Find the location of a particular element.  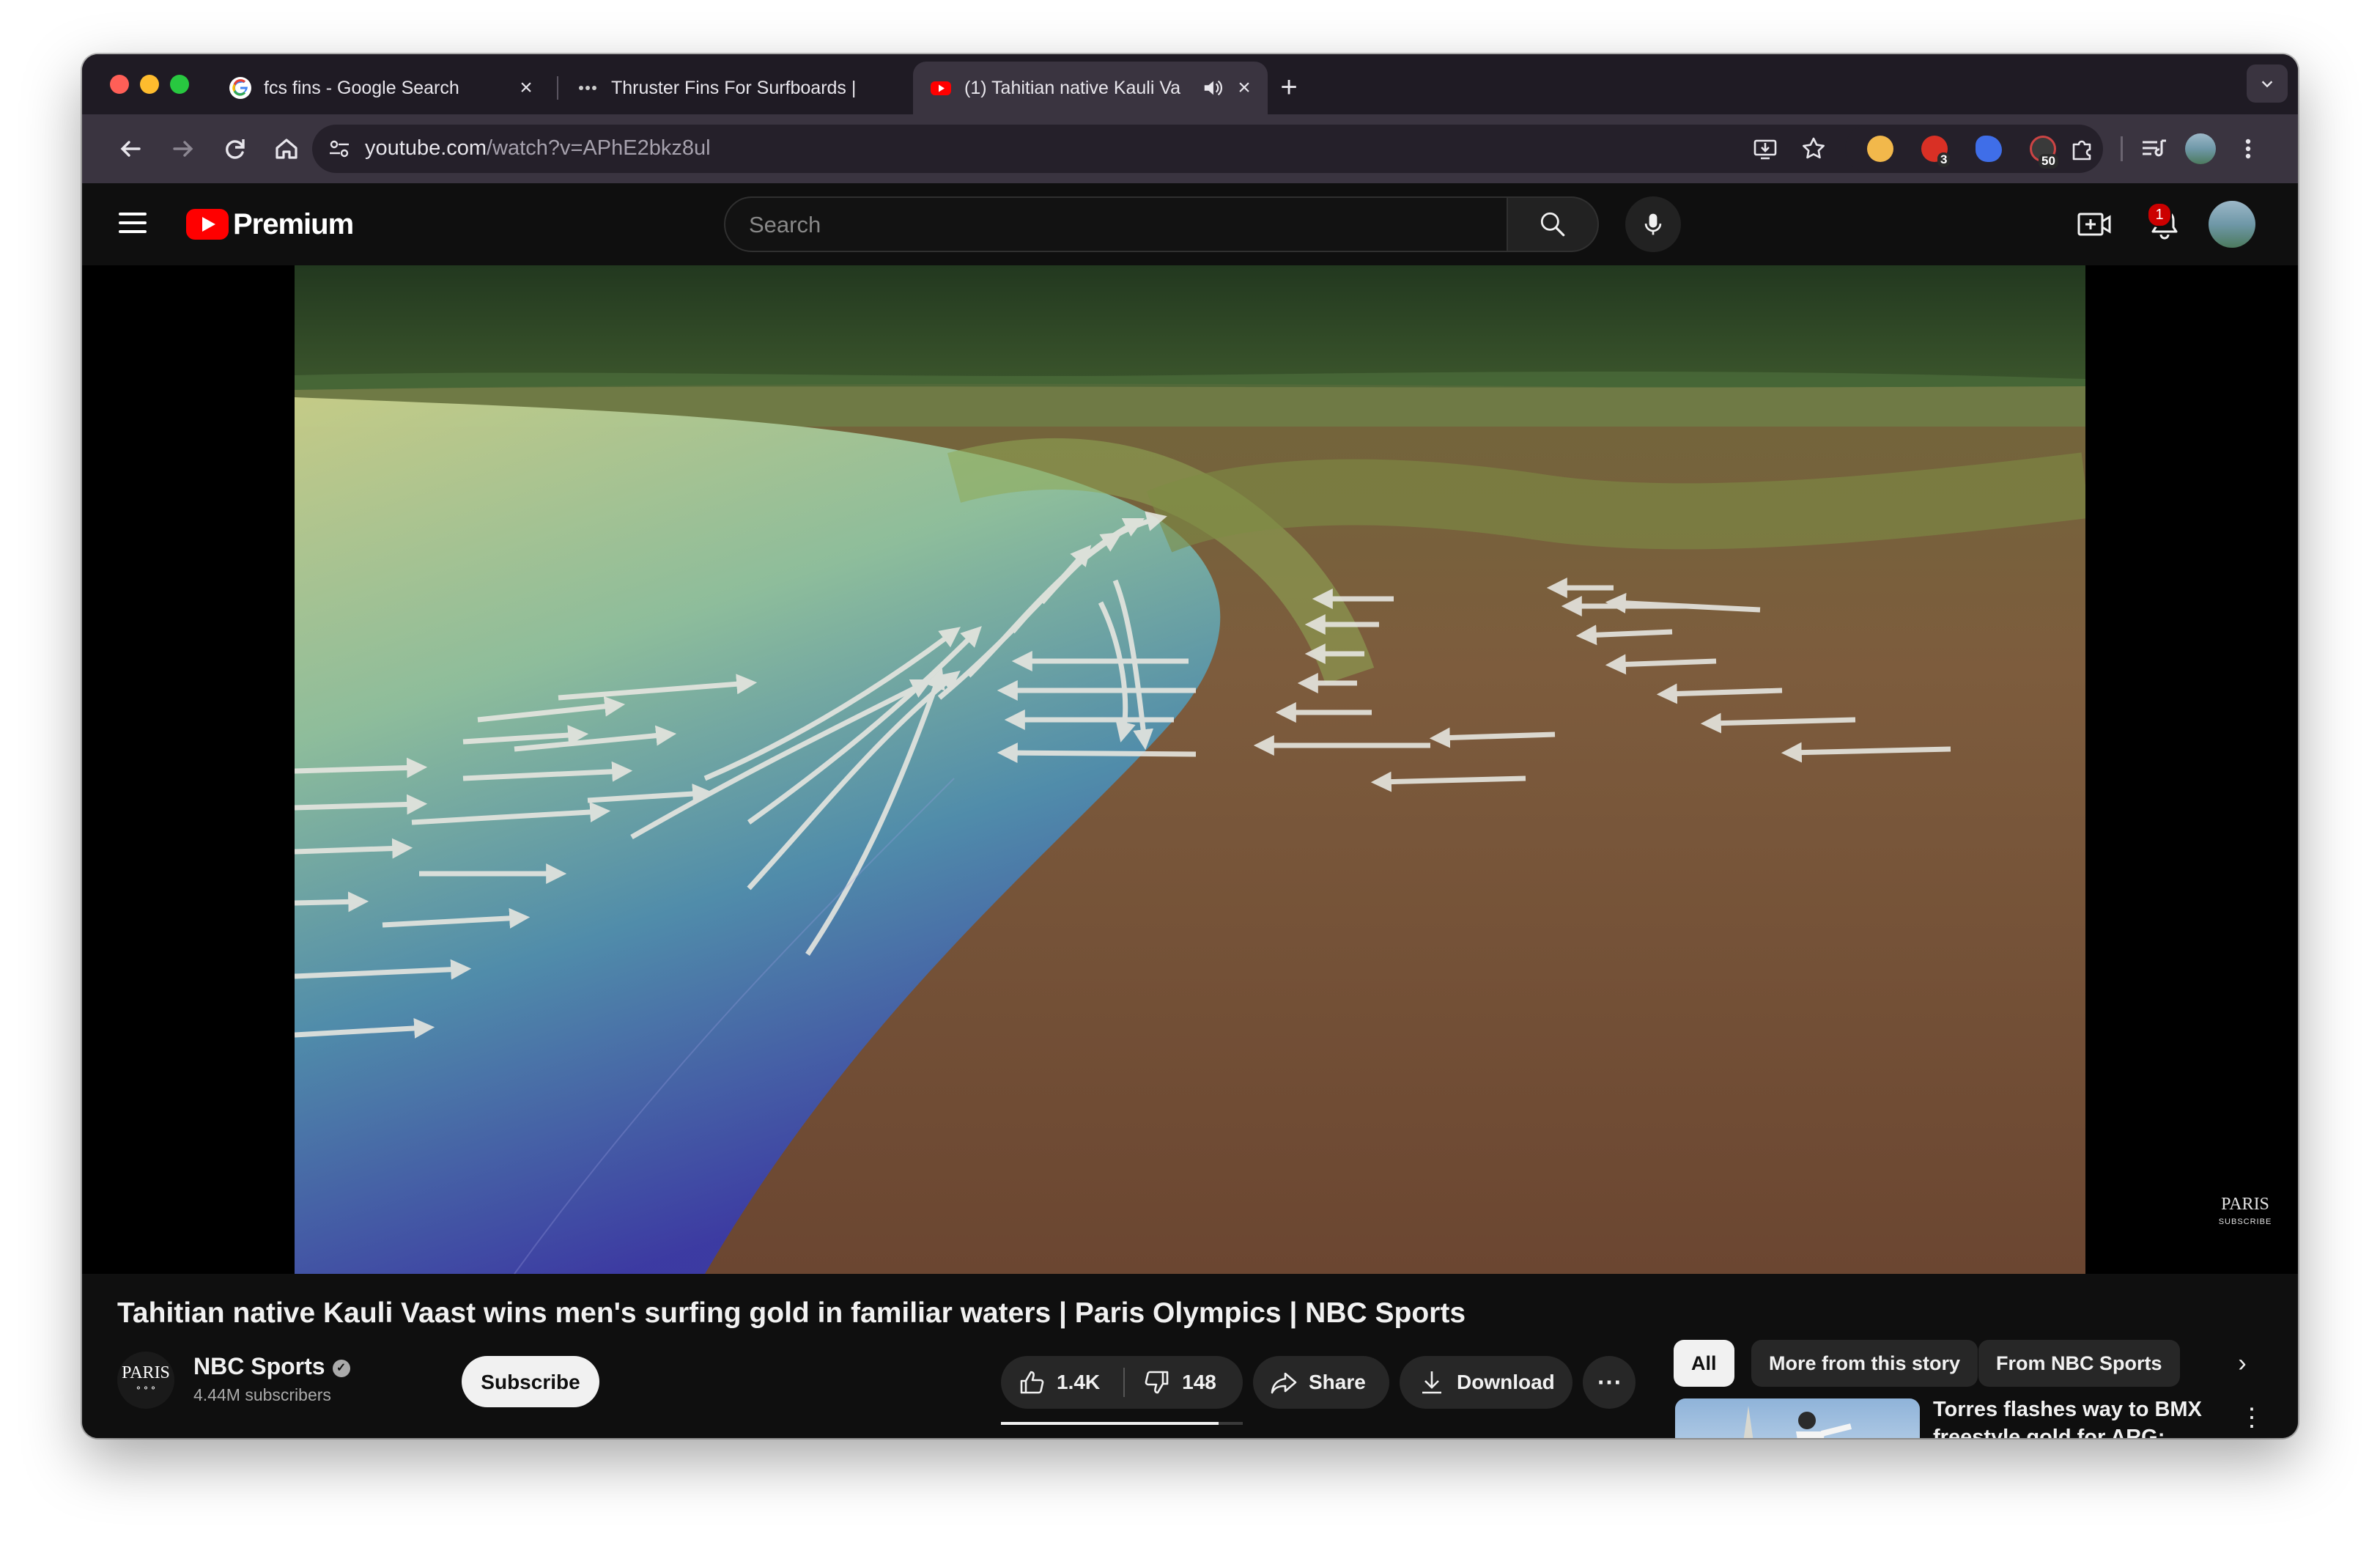

share-label: Share is located at coordinates (1337, 1382).